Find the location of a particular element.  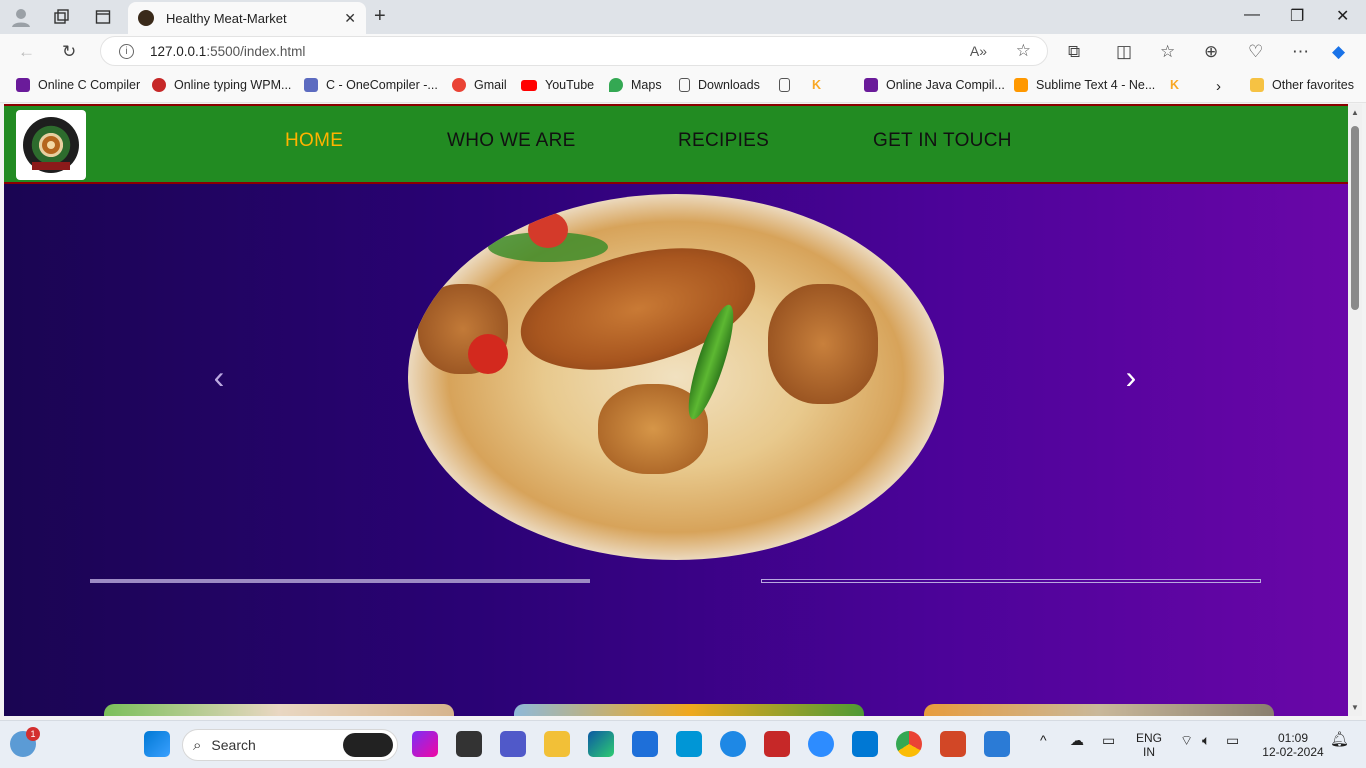

page-icon is located at coordinates (784, 85).